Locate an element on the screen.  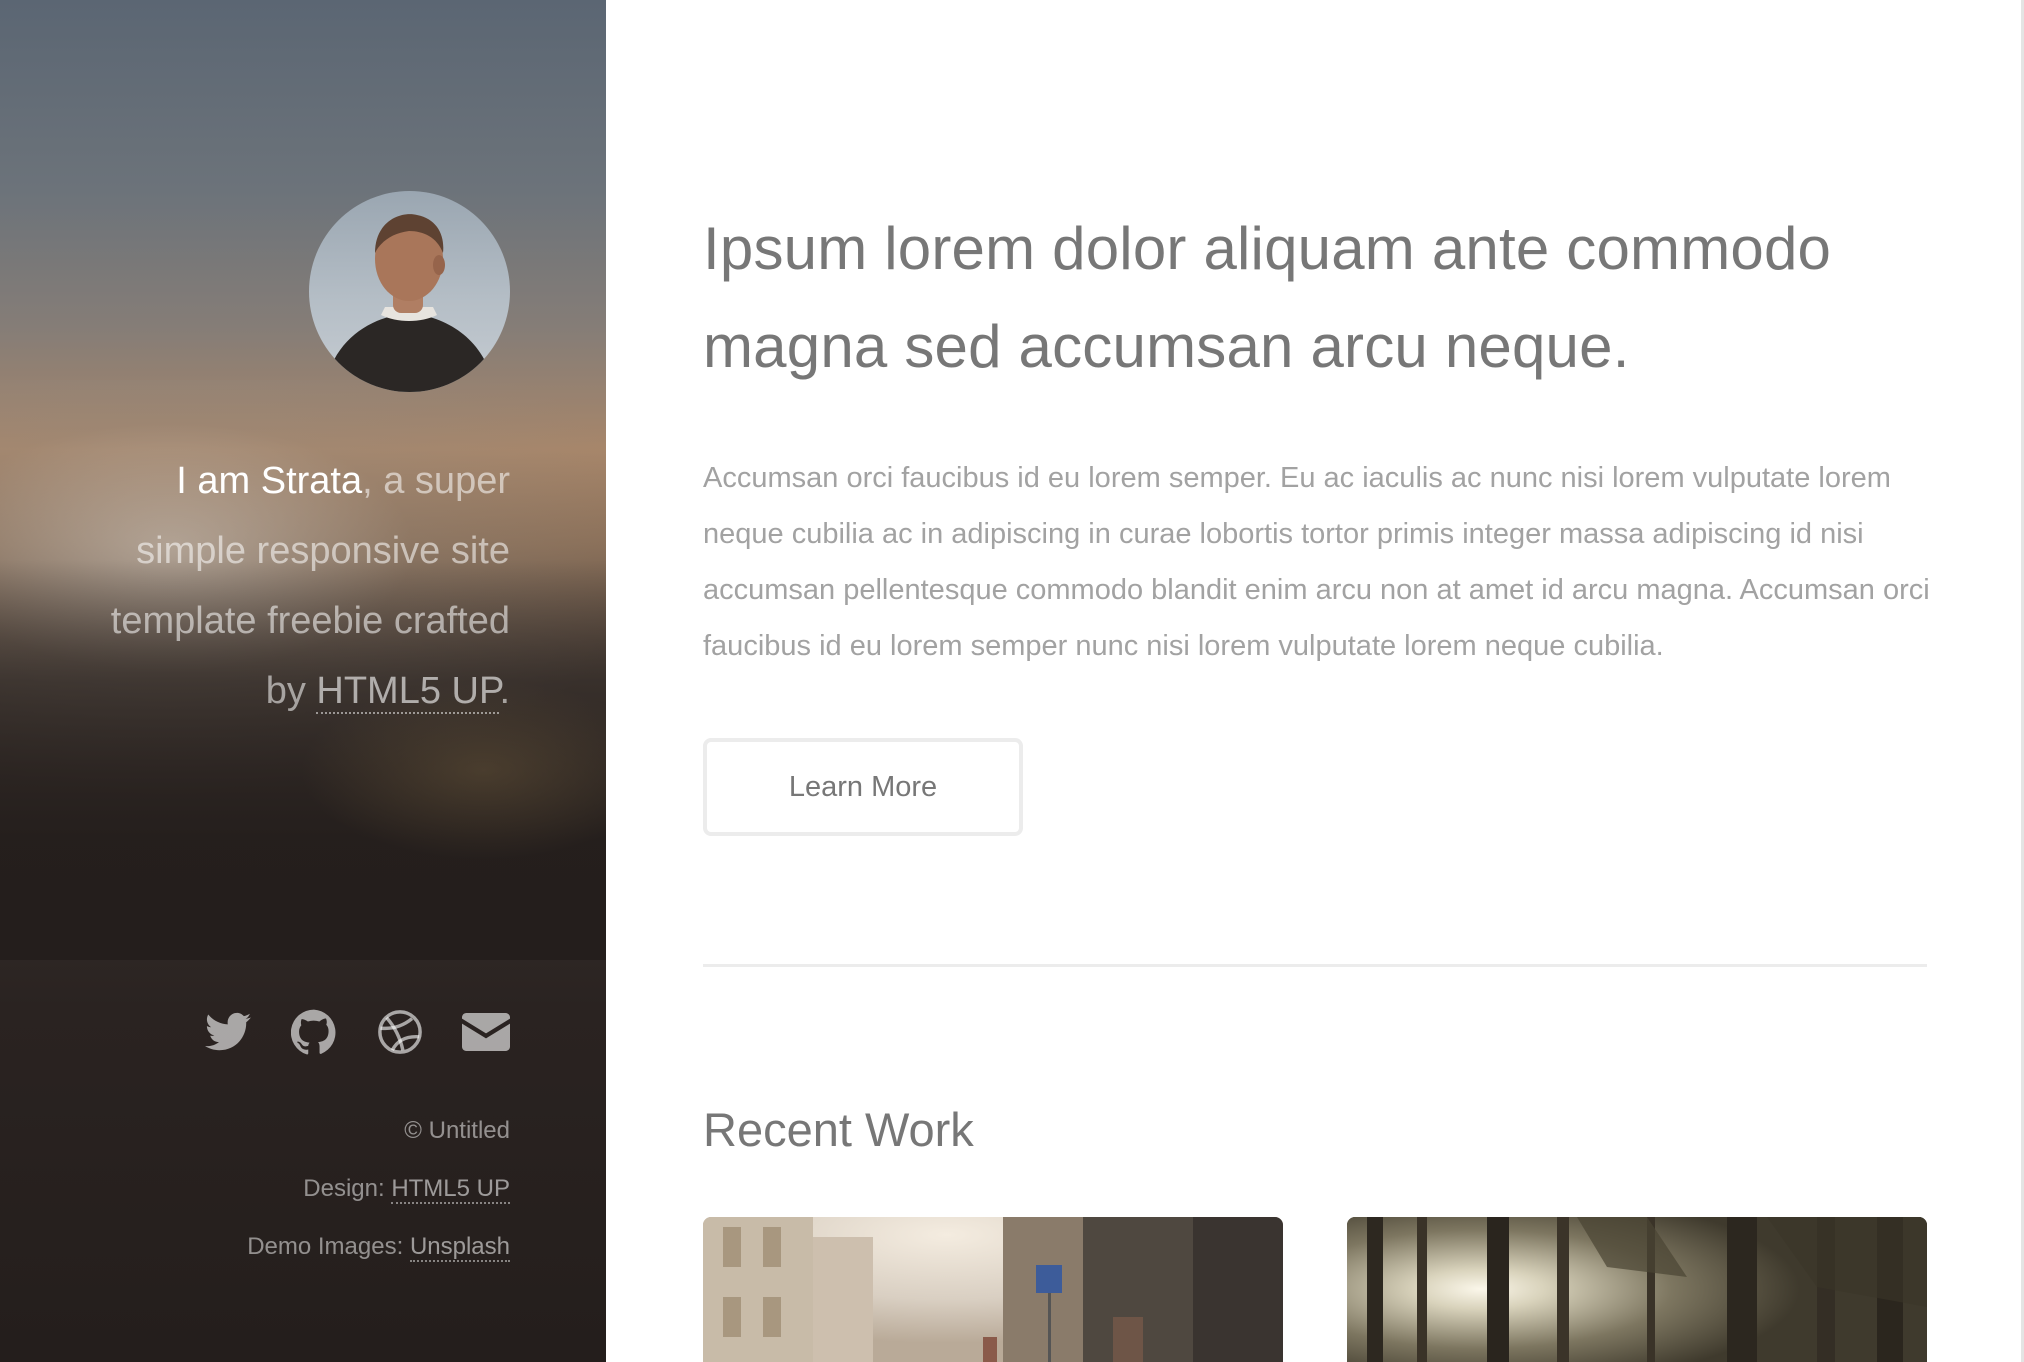
html5up-link: HTML5 UP is located at coordinates (408, 692).